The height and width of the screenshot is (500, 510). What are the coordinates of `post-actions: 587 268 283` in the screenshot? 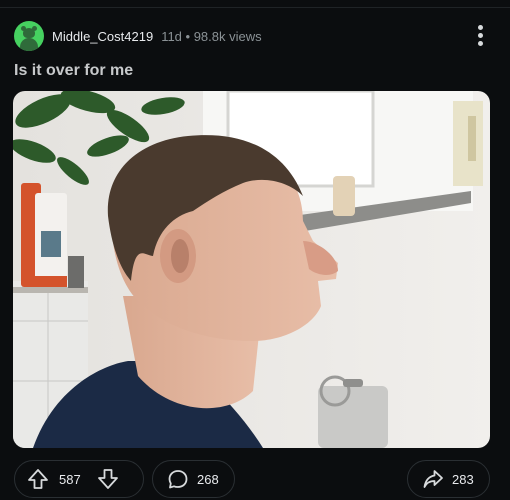 It's located at (255, 479).